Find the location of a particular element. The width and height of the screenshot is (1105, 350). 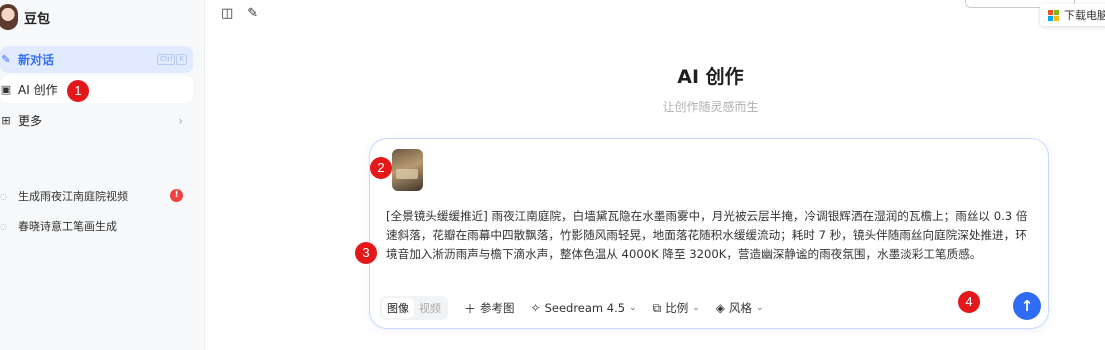

model-select: ✧ Seedream 4.5 ⌄ is located at coordinates (584, 308).